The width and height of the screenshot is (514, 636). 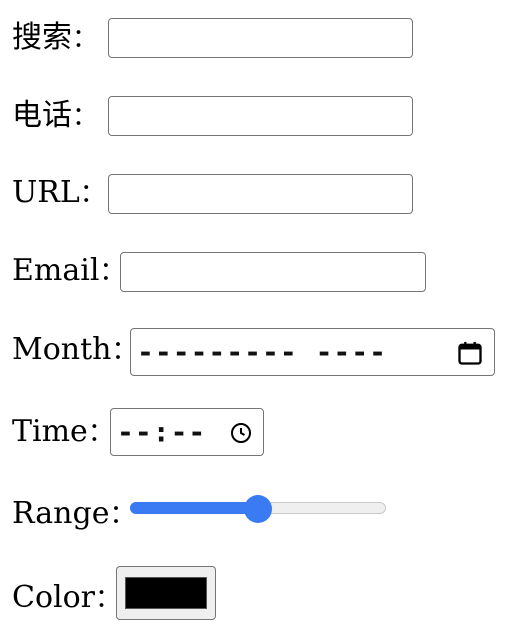 What do you see at coordinates (75, 349) in the screenshot?
I see `month-label: Month：` at bounding box center [75, 349].